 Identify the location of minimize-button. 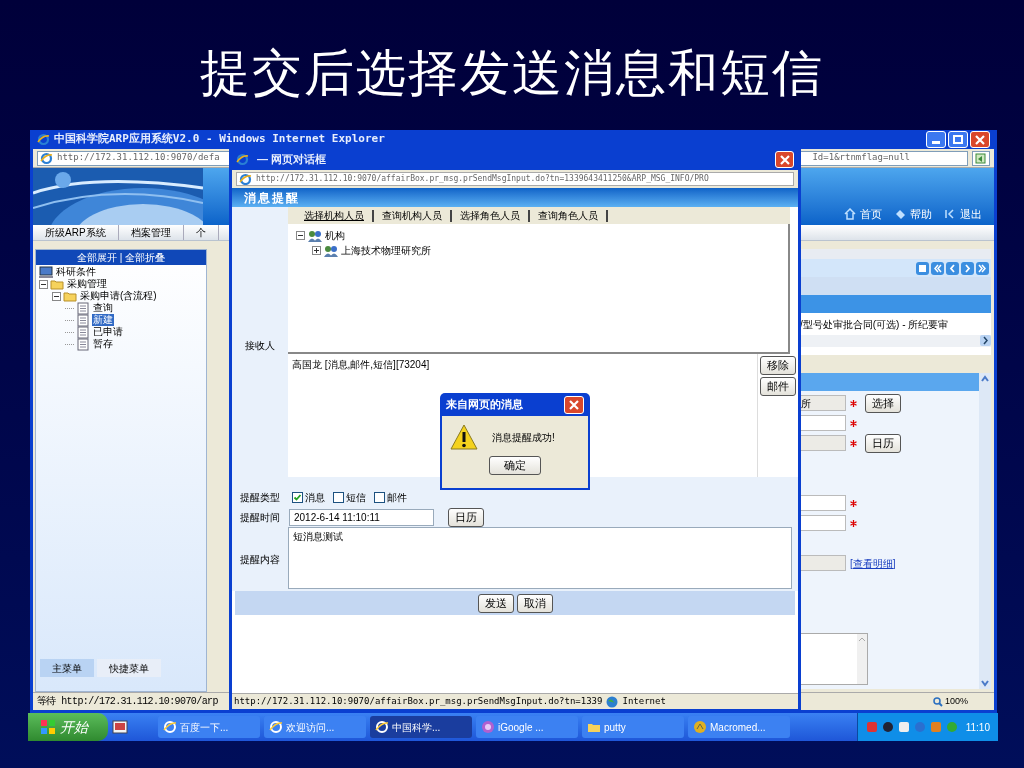
(936, 139).